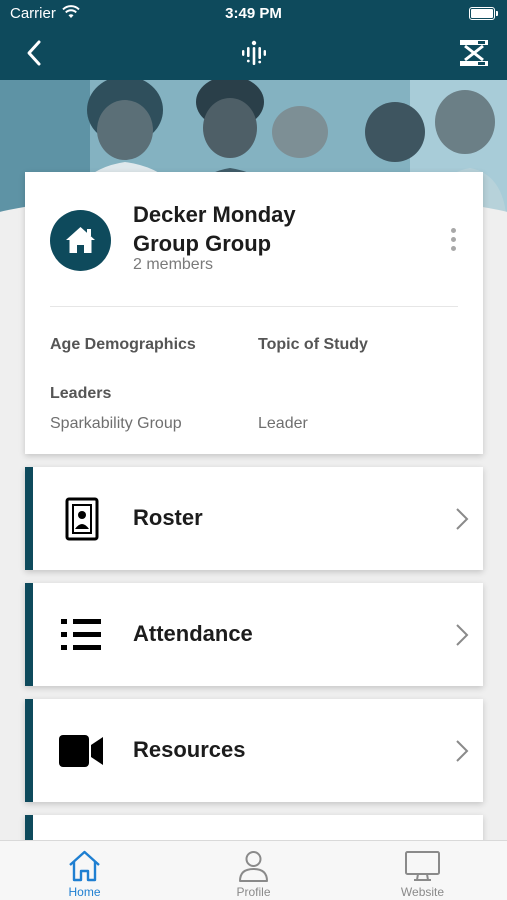  Describe the element at coordinates (123, 344) in the screenshot. I see `age-demographics-label: Age Demographics` at that location.